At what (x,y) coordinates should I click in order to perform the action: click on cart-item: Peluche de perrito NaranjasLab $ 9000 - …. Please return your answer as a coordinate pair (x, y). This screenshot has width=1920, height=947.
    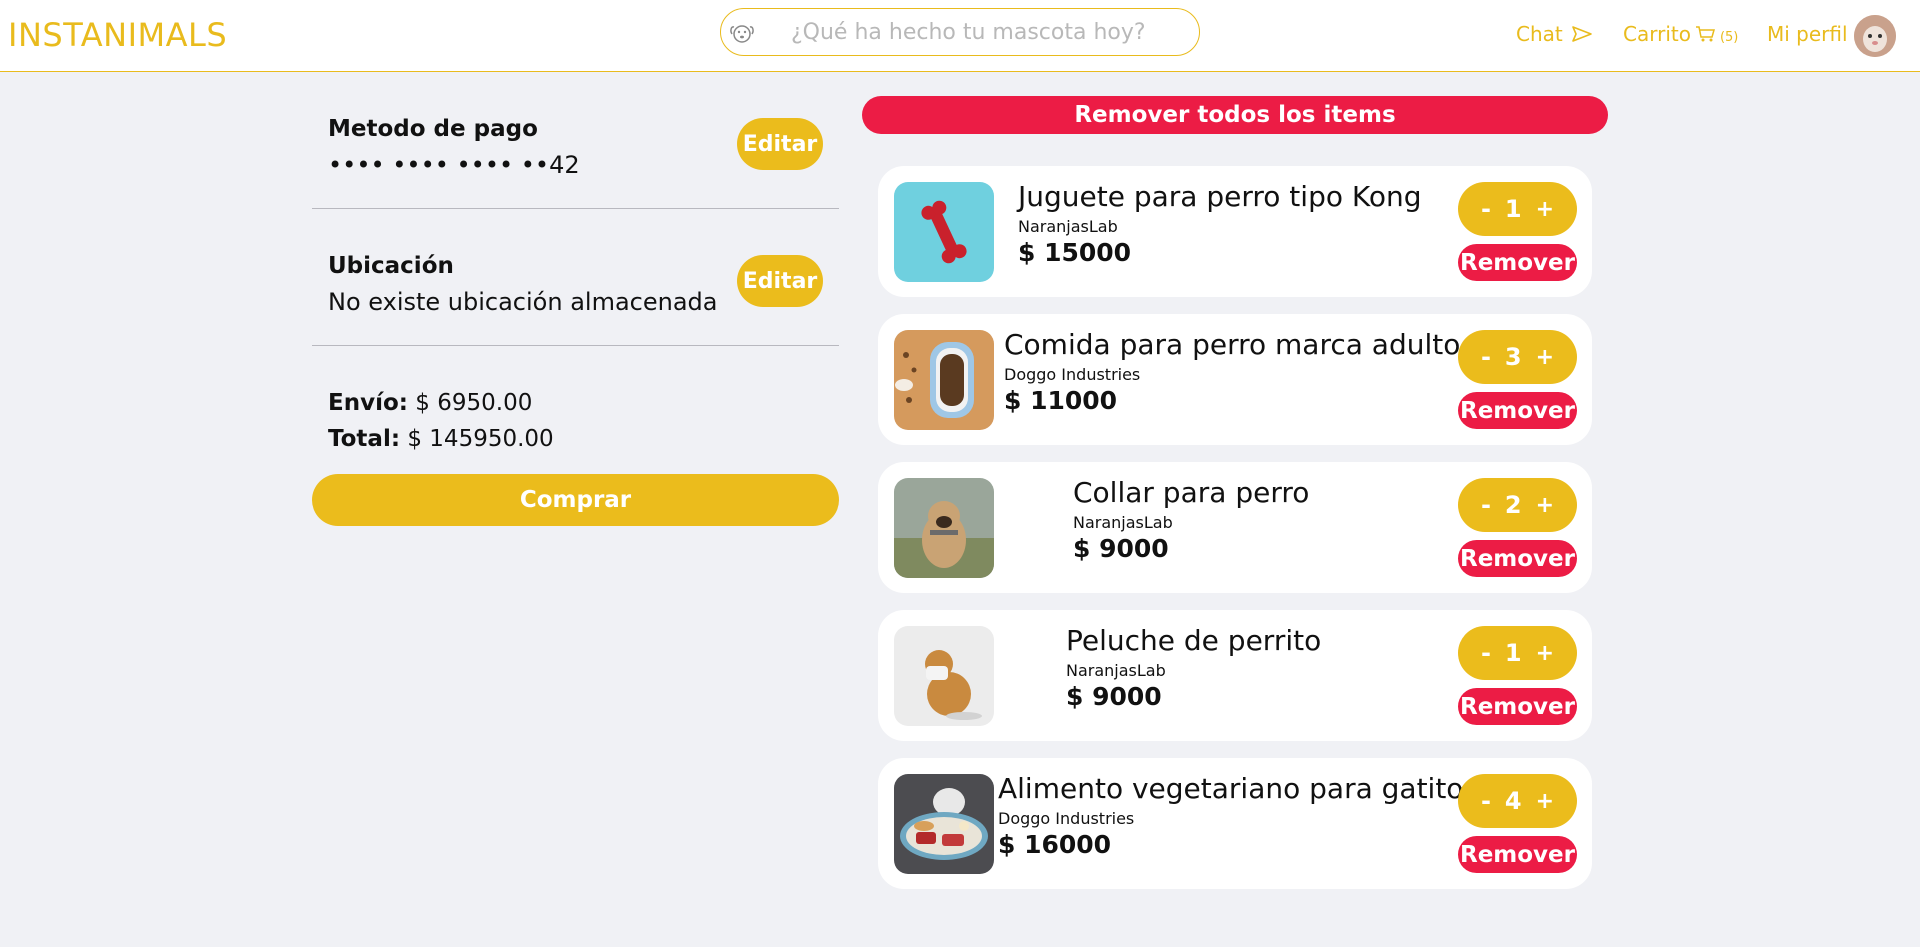
    Looking at the image, I should click on (1235, 675).